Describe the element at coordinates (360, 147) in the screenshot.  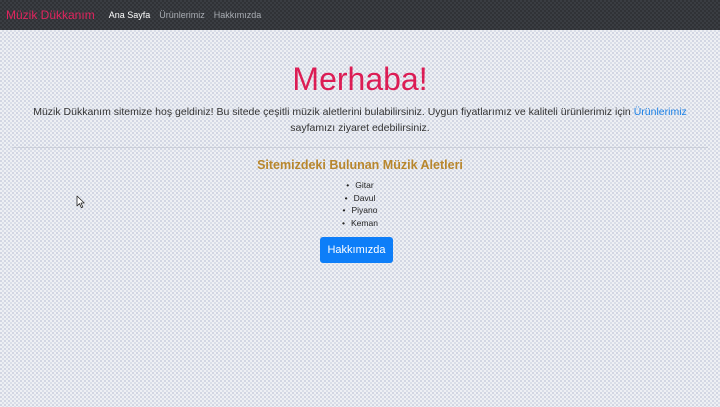
I see `divider` at that location.